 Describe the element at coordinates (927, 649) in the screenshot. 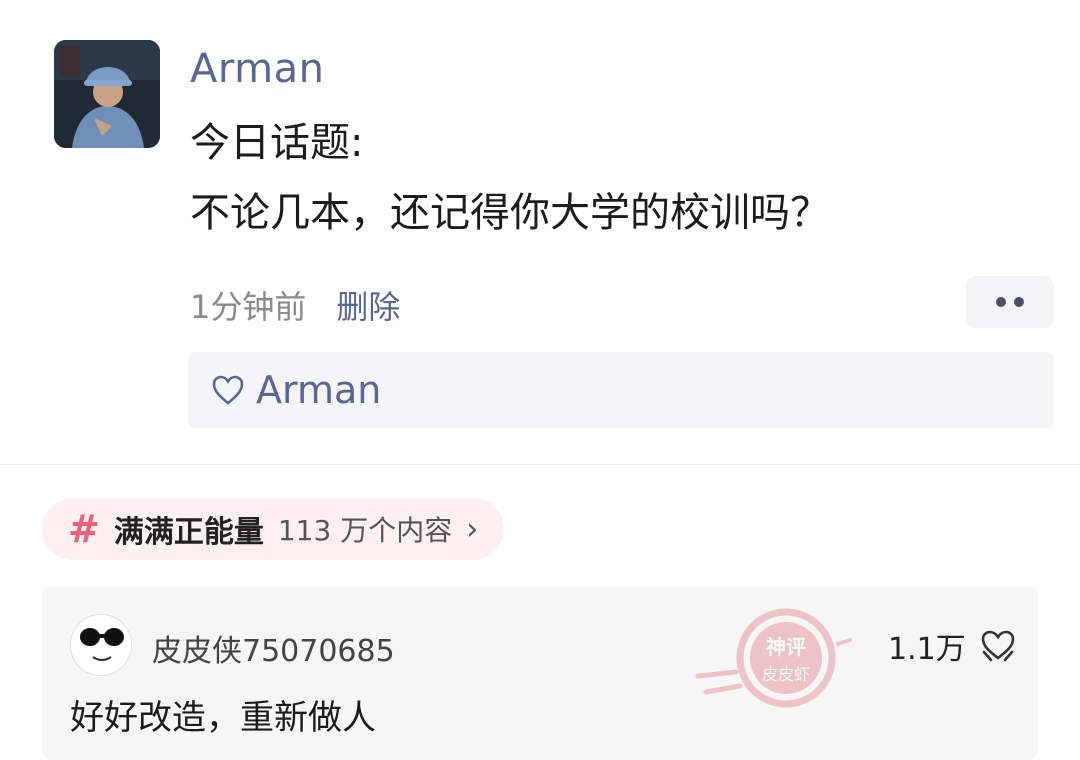

I see `comment-like-count: 1.1万` at that location.